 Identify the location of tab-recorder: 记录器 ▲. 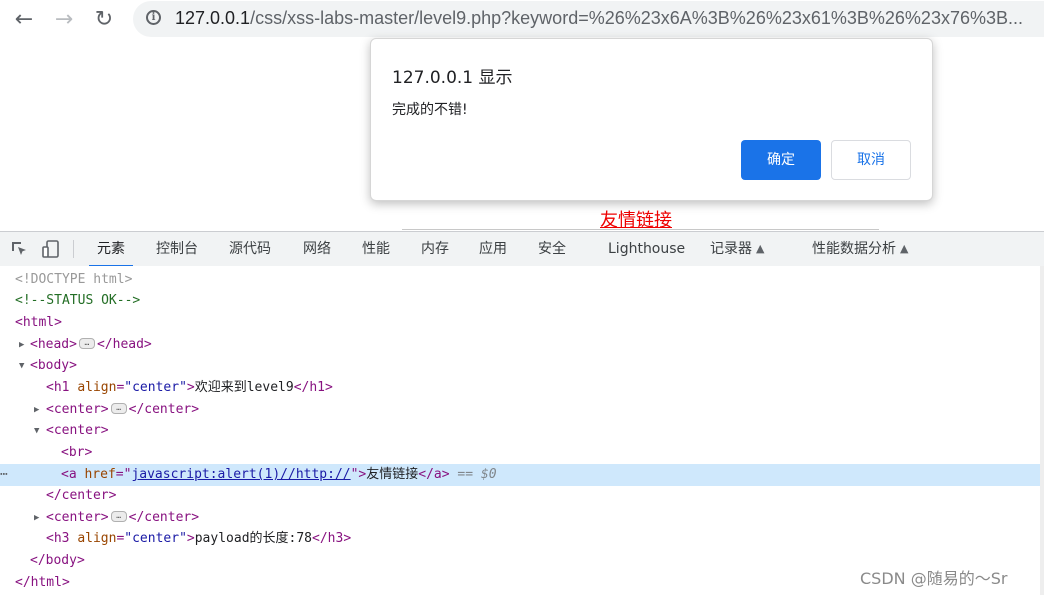
(737, 249).